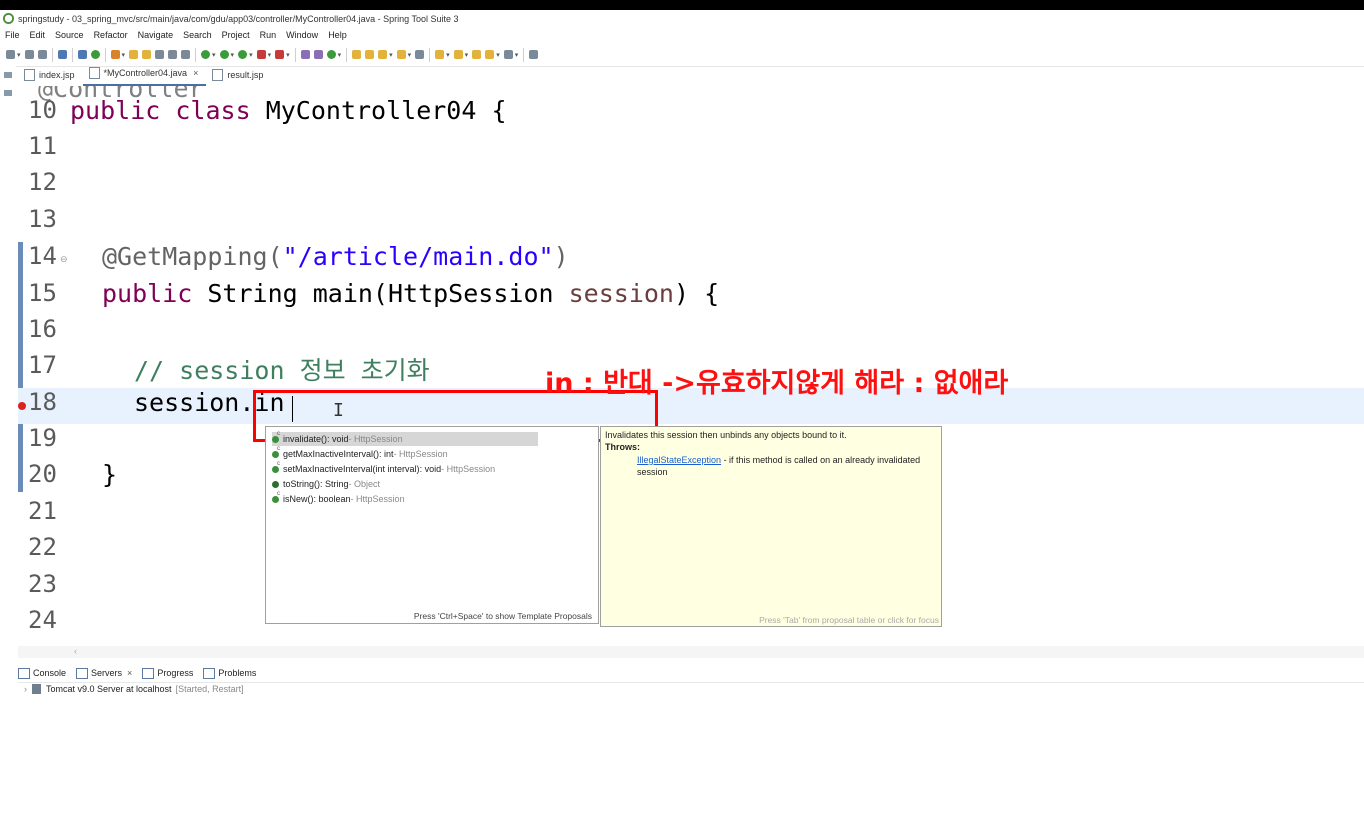  I want to click on menu-run: Run, so click(268, 35).